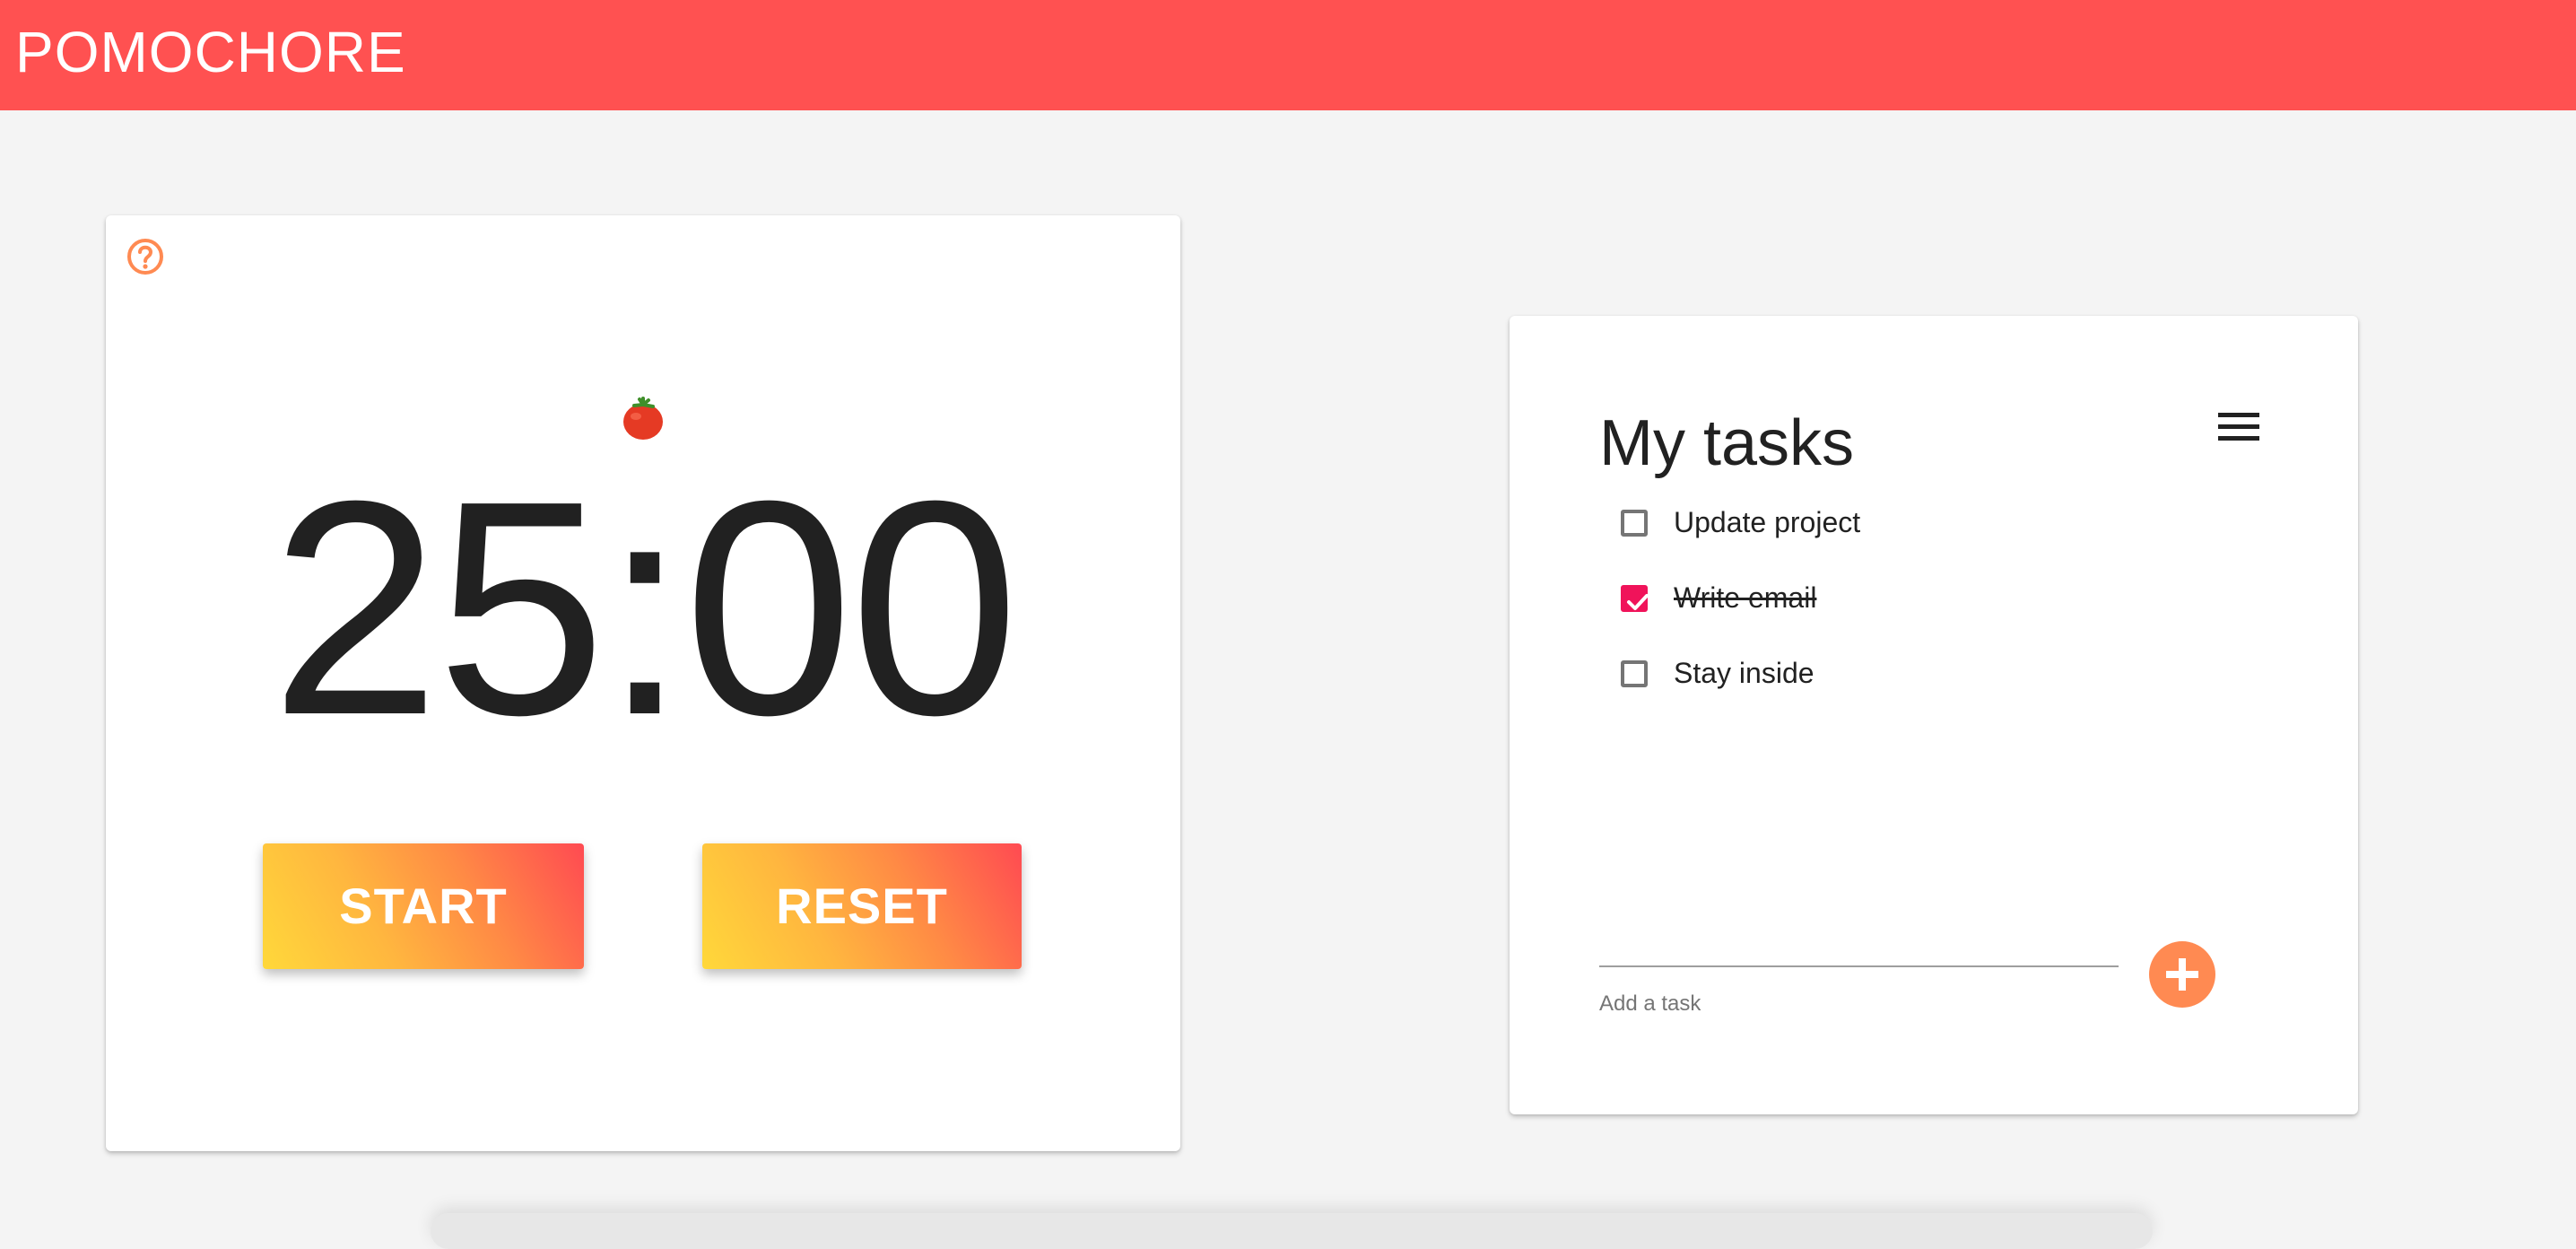 The image size is (2576, 1249). What do you see at coordinates (1967, 529) in the screenshot?
I see `task-item: Update project` at bounding box center [1967, 529].